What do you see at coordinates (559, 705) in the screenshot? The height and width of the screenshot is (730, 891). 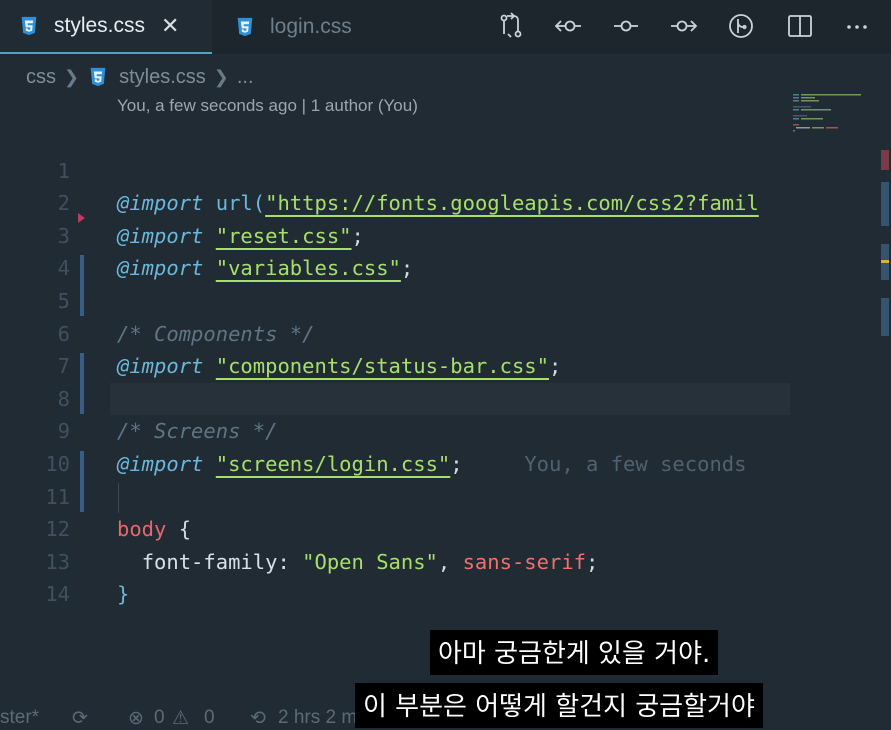 I see `subtitle-line-2: 이 부분은 어떻게 할건지 궁금할거야` at bounding box center [559, 705].